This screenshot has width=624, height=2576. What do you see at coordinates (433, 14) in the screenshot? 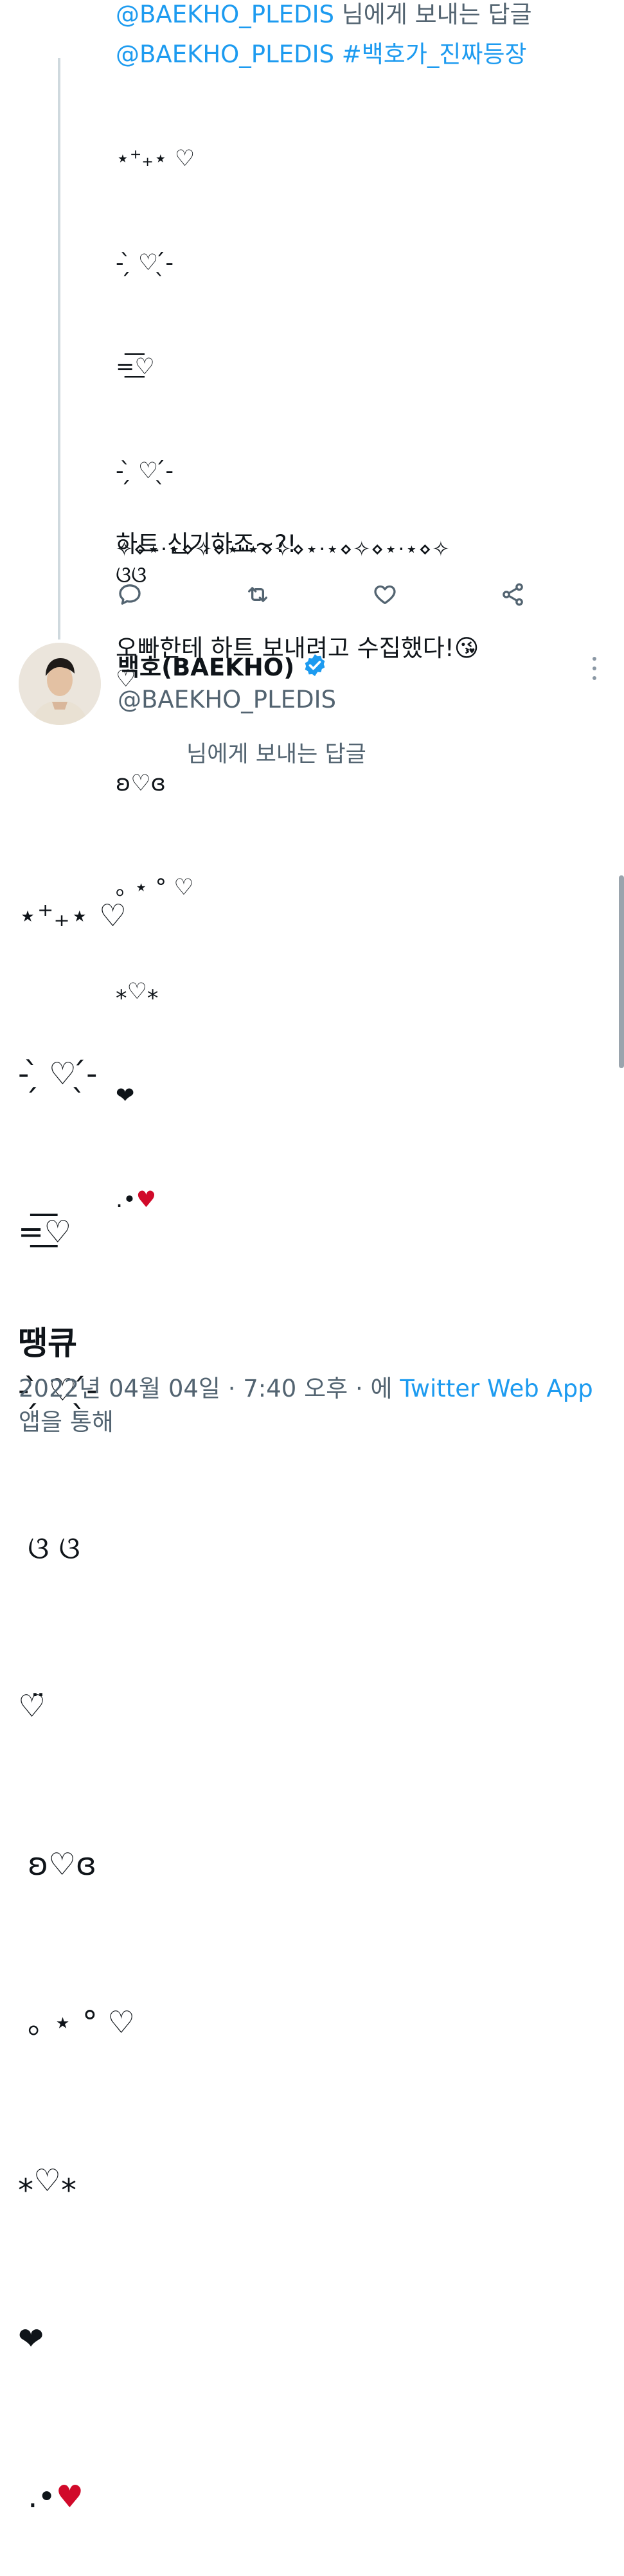
I see `reply-to-suffix: 님에게 보내는 답글` at bounding box center [433, 14].